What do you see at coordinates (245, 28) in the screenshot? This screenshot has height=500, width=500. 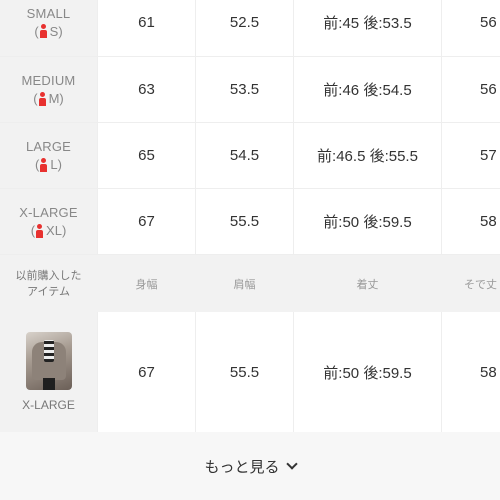 I see `value-cell: 52.5` at bounding box center [245, 28].